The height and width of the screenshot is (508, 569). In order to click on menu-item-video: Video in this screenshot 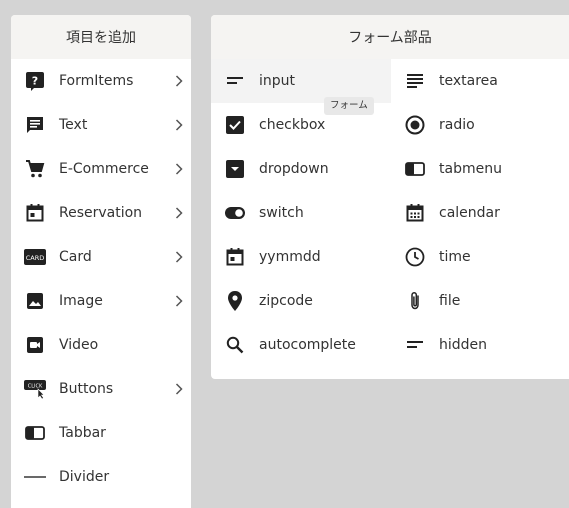, I will do `click(101, 345)`.